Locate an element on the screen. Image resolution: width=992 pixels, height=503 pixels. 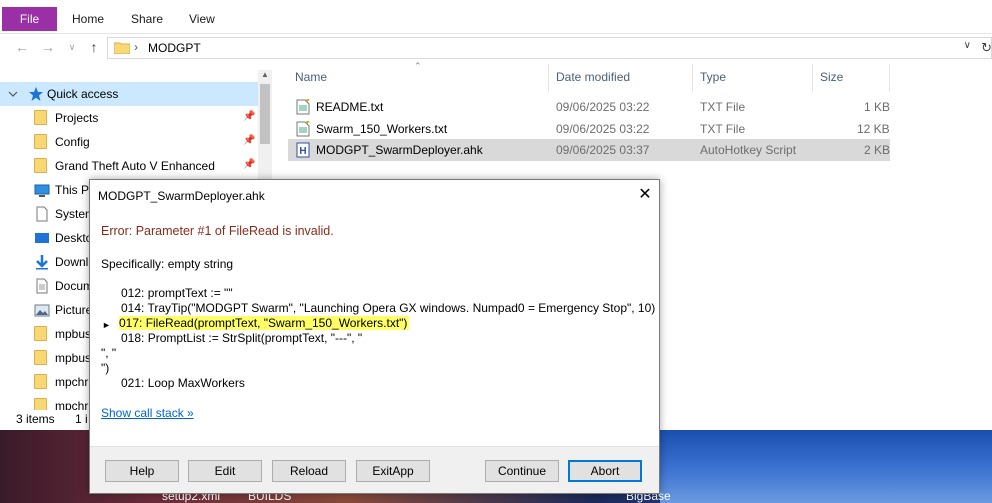
nav-item-gta: Grand Theft Auto V Enhanced 📌 is located at coordinates (129, 166).